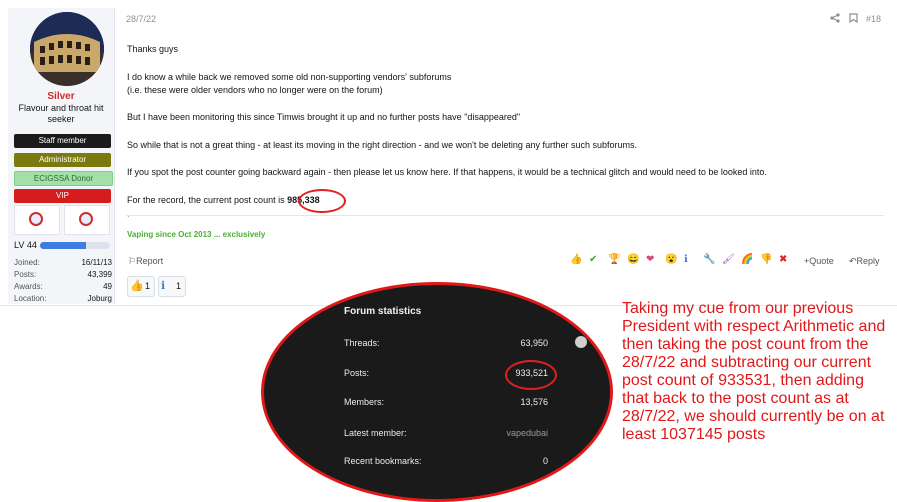 The width and height of the screenshot is (897, 502). Describe the element at coordinates (576, 259) in the screenshot. I see `reaction-like-icon: 👍` at that location.